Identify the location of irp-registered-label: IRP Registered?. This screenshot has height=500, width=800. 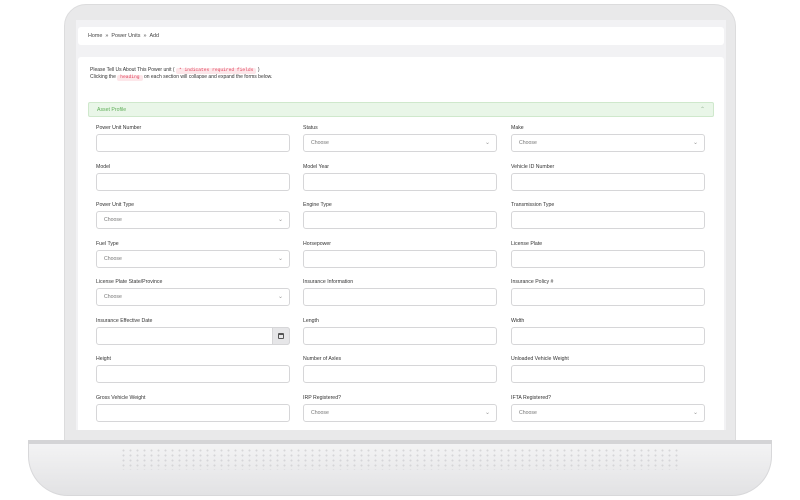
(322, 397).